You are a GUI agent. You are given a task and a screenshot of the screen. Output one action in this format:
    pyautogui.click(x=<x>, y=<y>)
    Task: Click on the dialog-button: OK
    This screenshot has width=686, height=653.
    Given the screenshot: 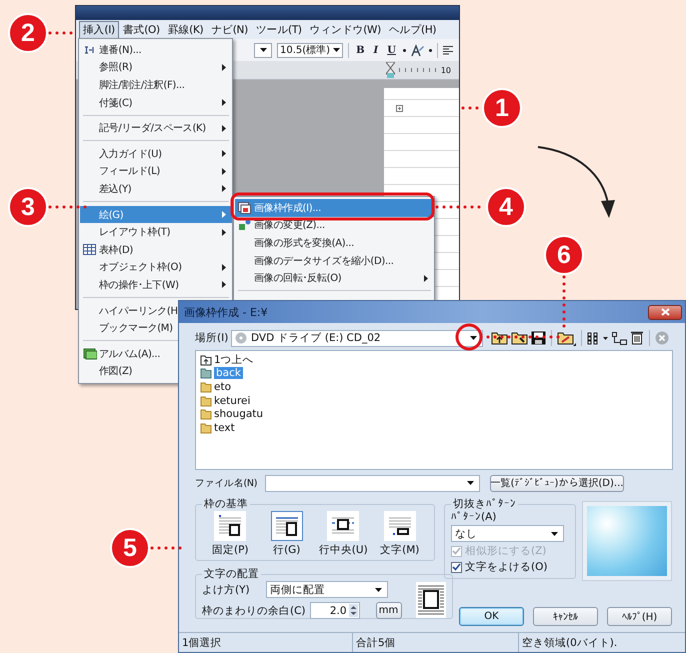 What is the action you would take?
    pyautogui.click(x=491, y=616)
    